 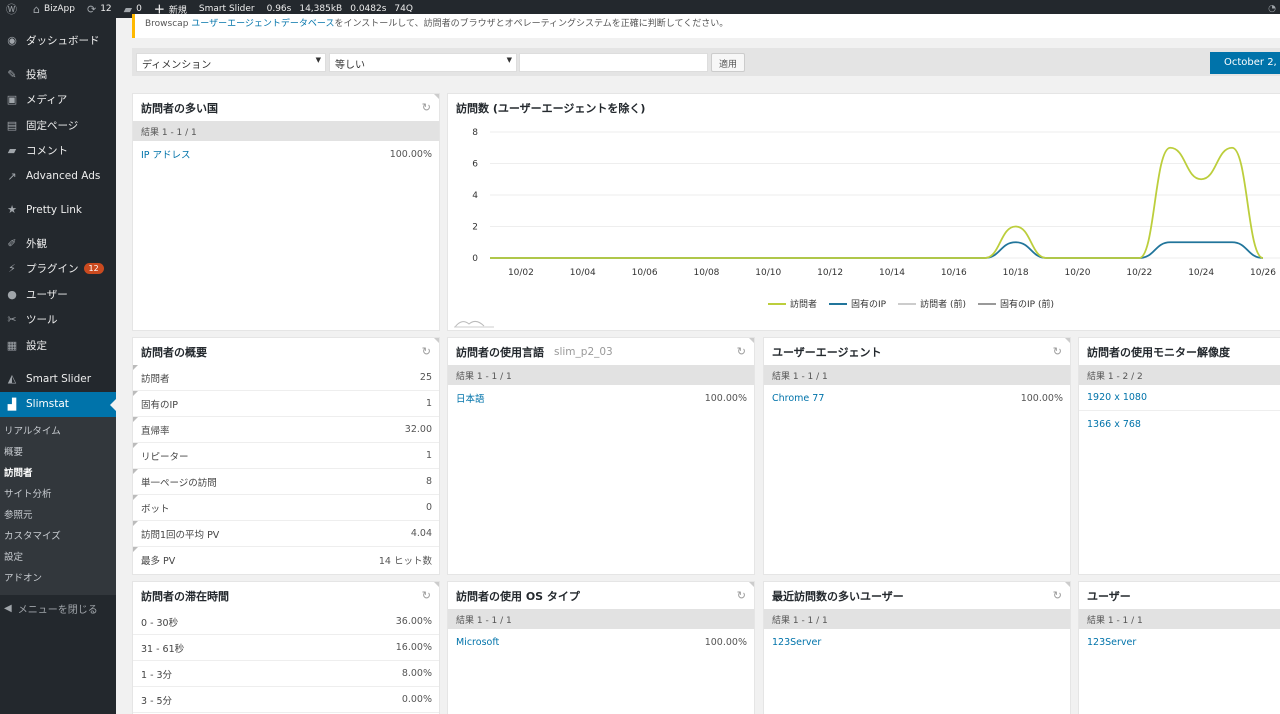 What do you see at coordinates (58, 515) in the screenshot?
I see `submenu-referrers: 参照元` at bounding box center [58, 515].